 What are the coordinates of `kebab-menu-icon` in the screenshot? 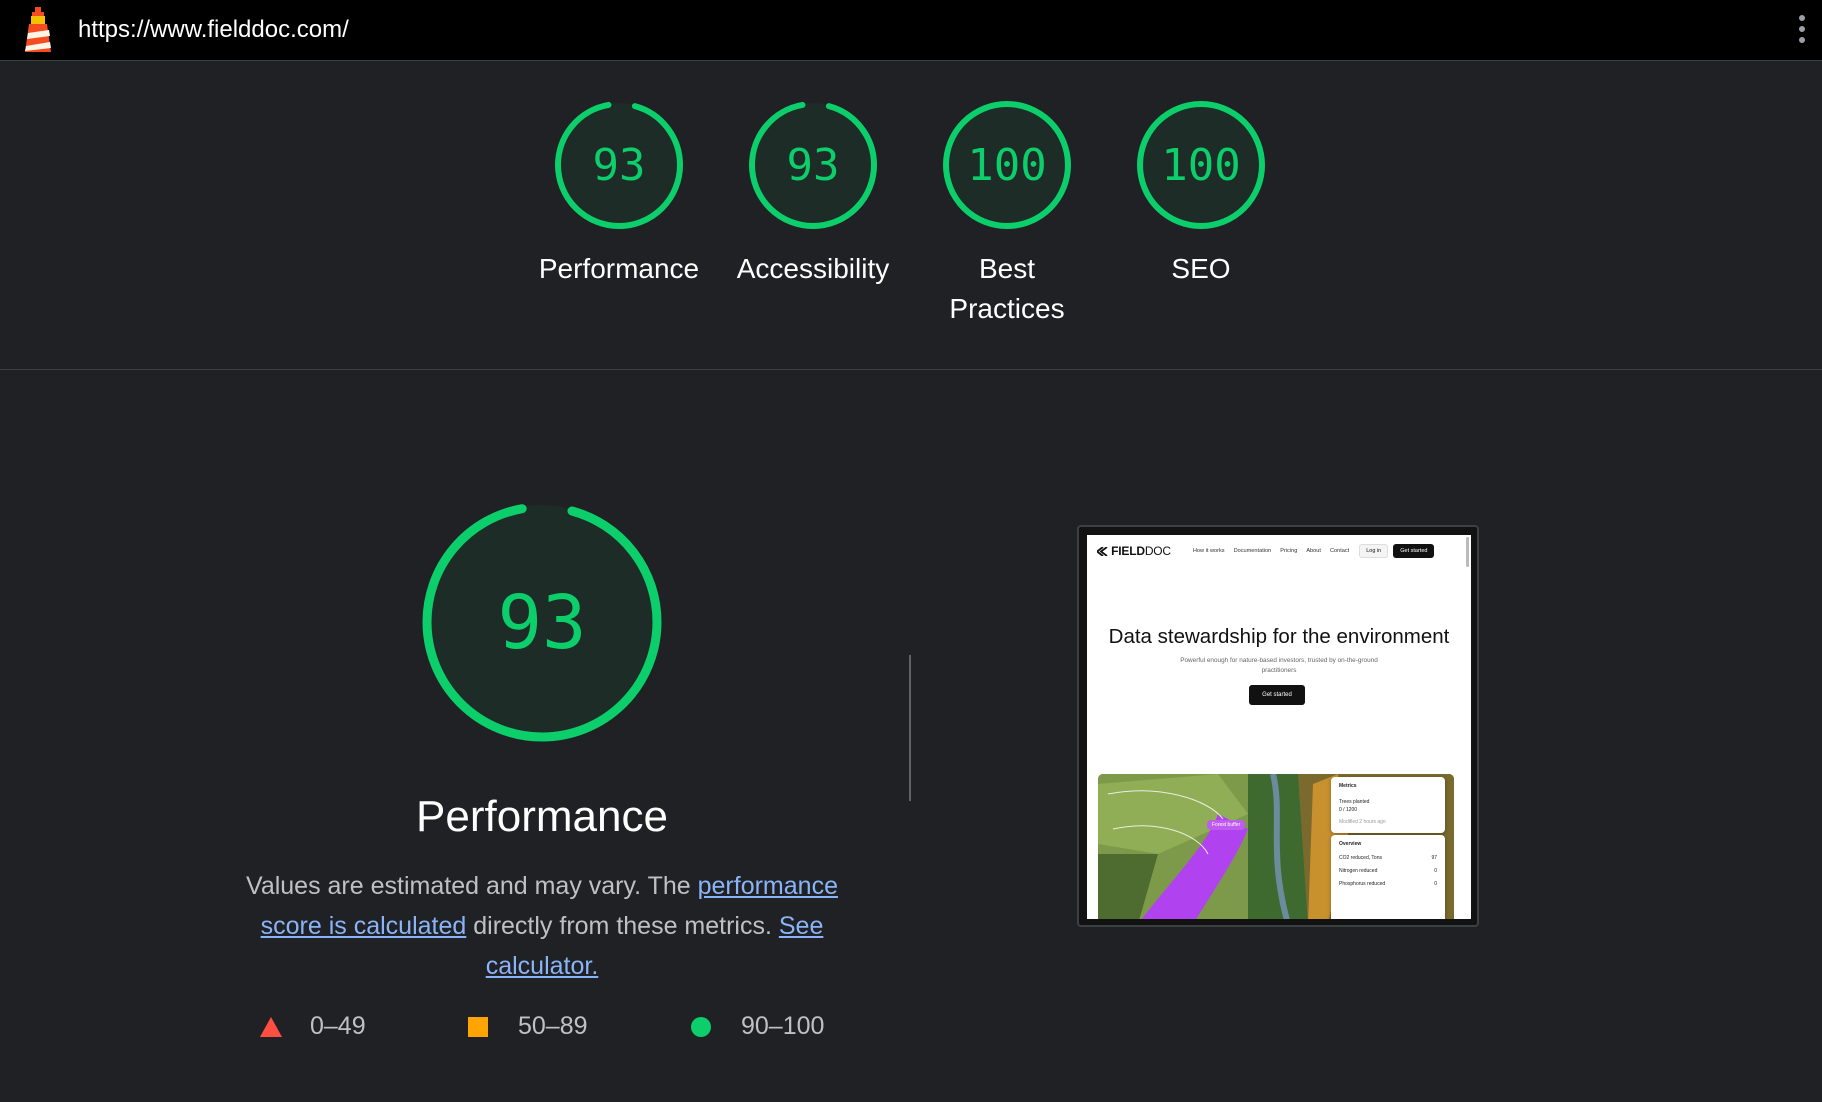 It's located at (1802, 30).